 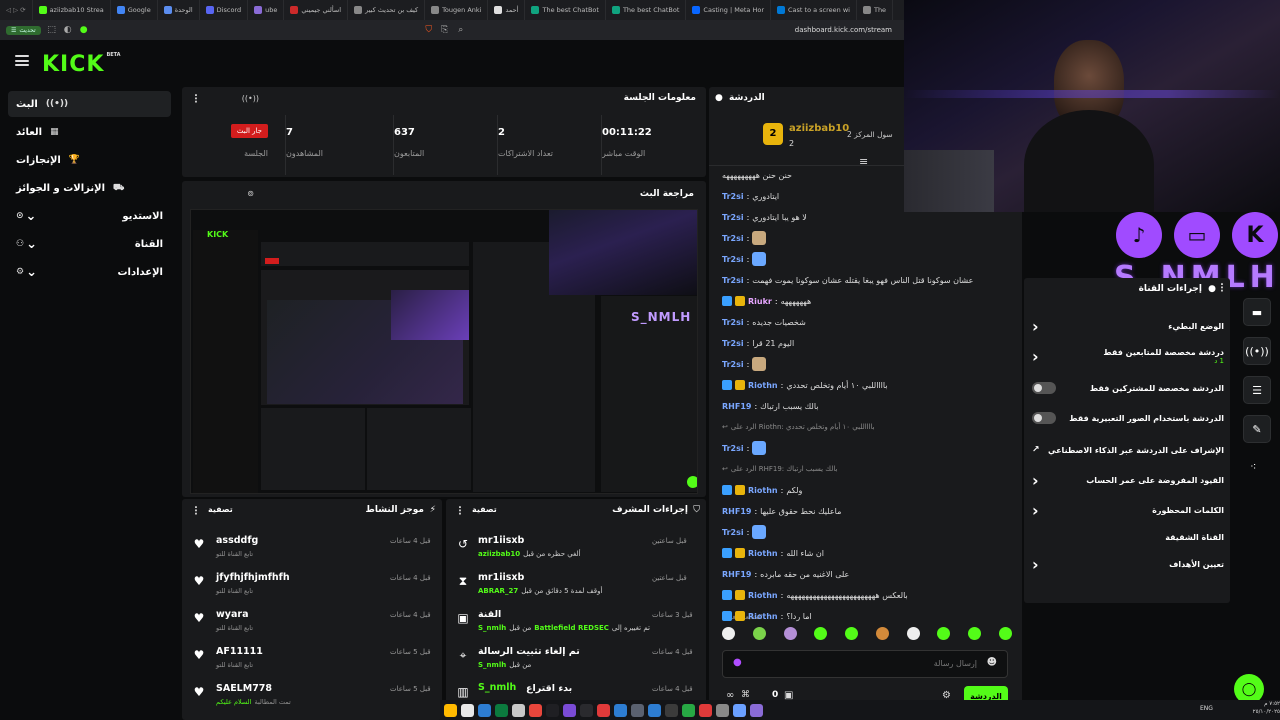 What do you see at coordinates (22, 60) in the screenshot?
I see `menu-icon` at bounding box center [22, 60].